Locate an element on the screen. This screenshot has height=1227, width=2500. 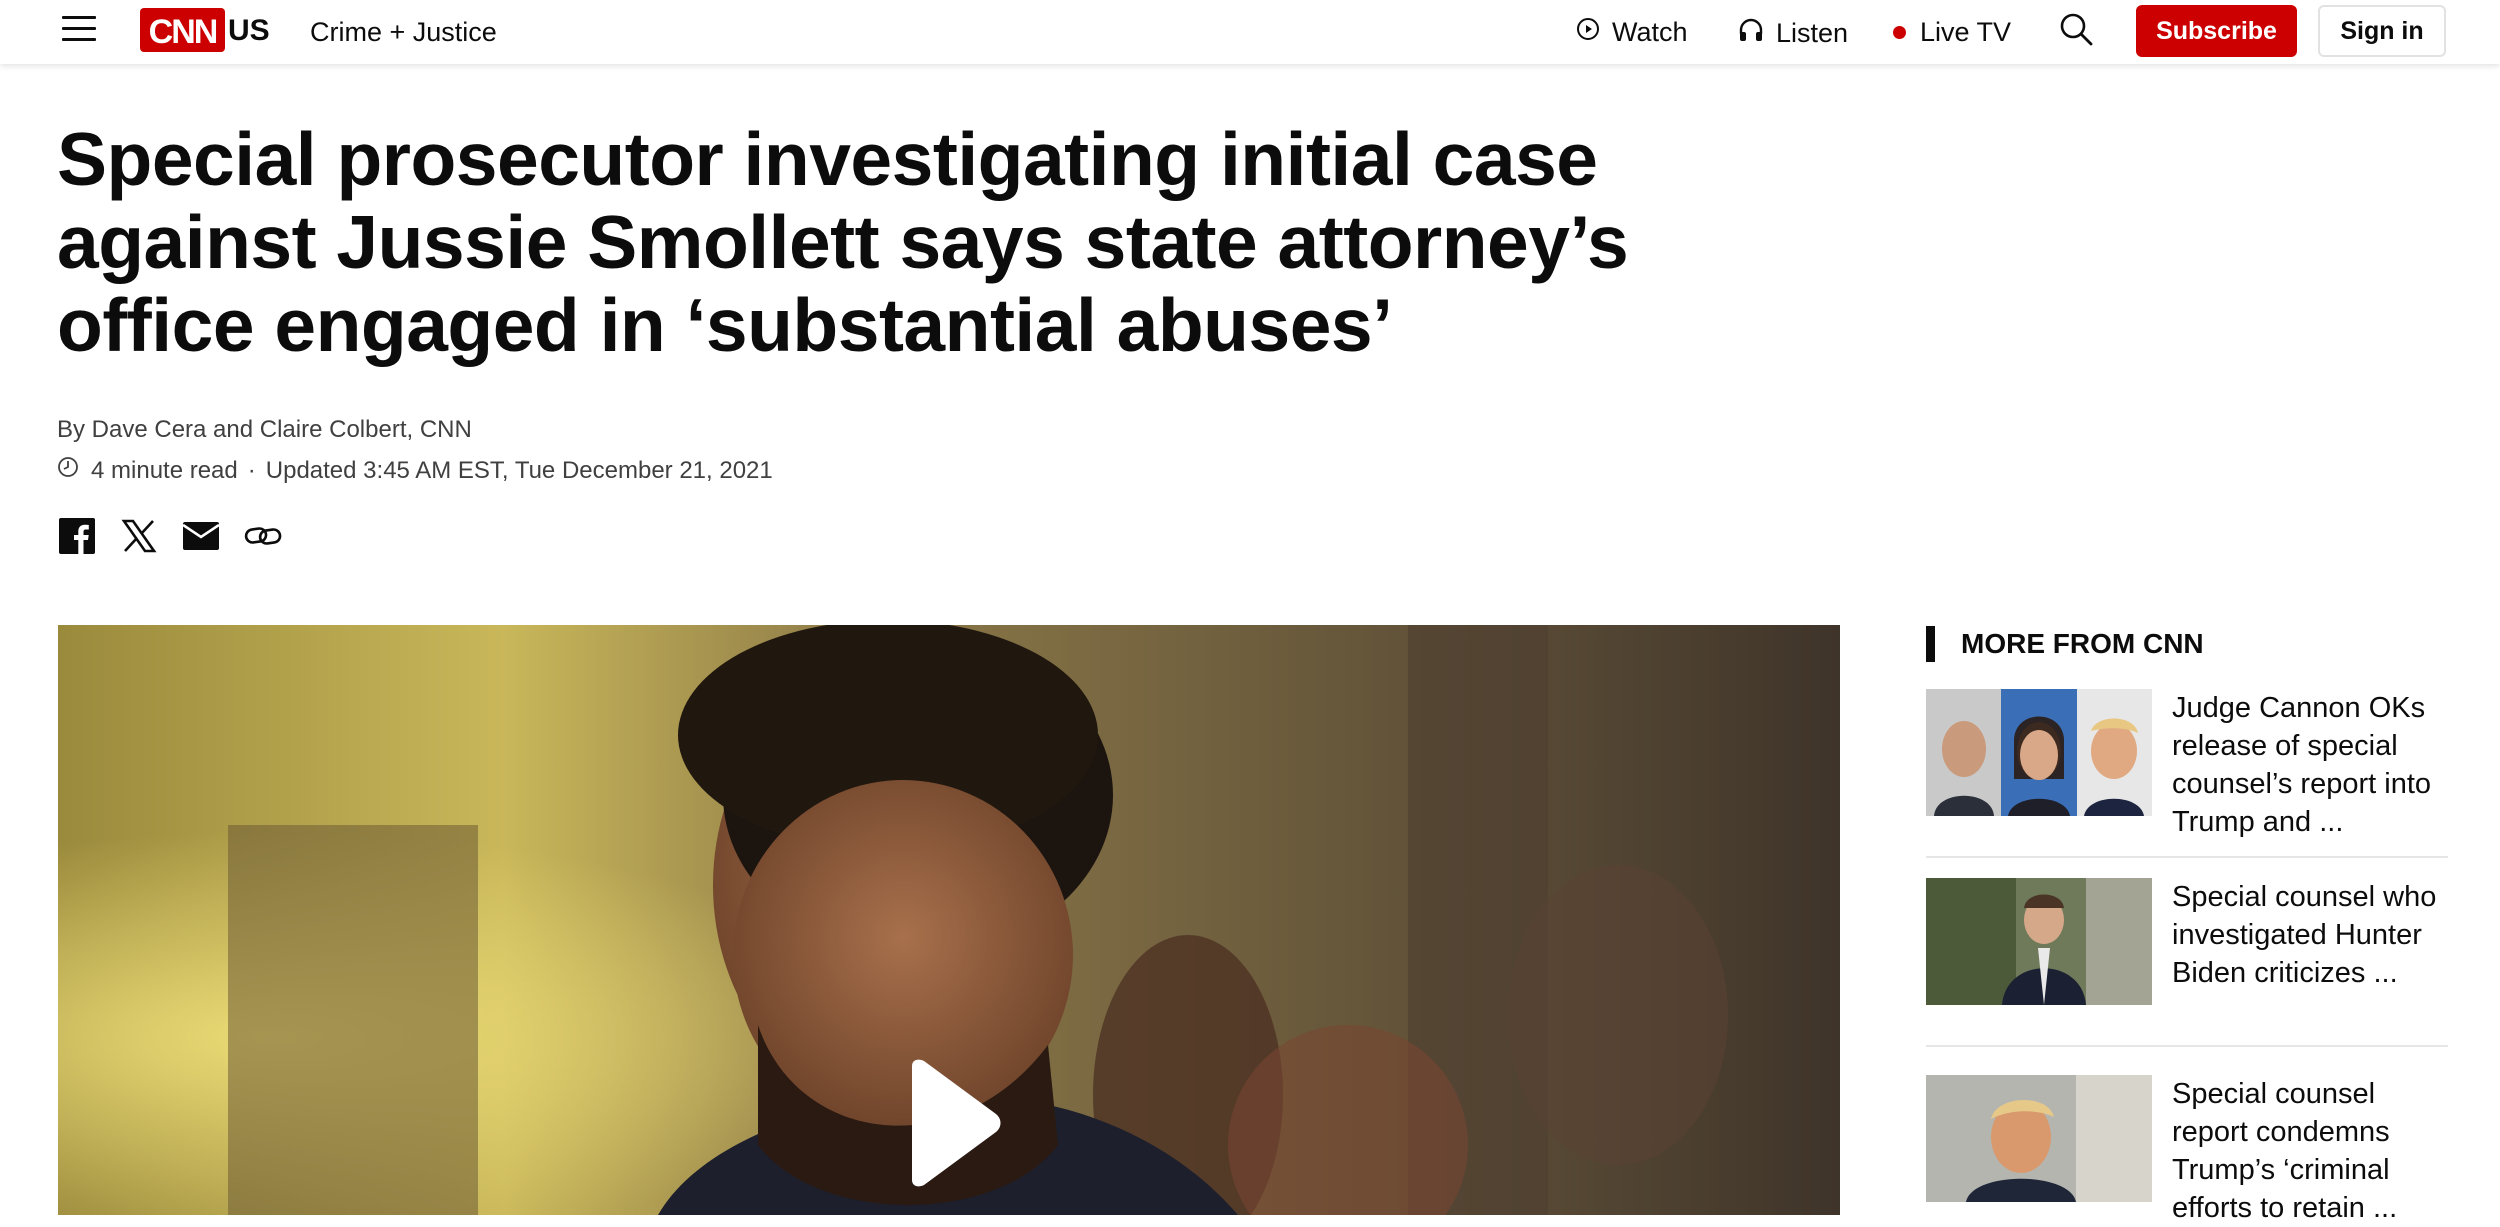
live-indicator-icon is located at coordinates (1899, 32).